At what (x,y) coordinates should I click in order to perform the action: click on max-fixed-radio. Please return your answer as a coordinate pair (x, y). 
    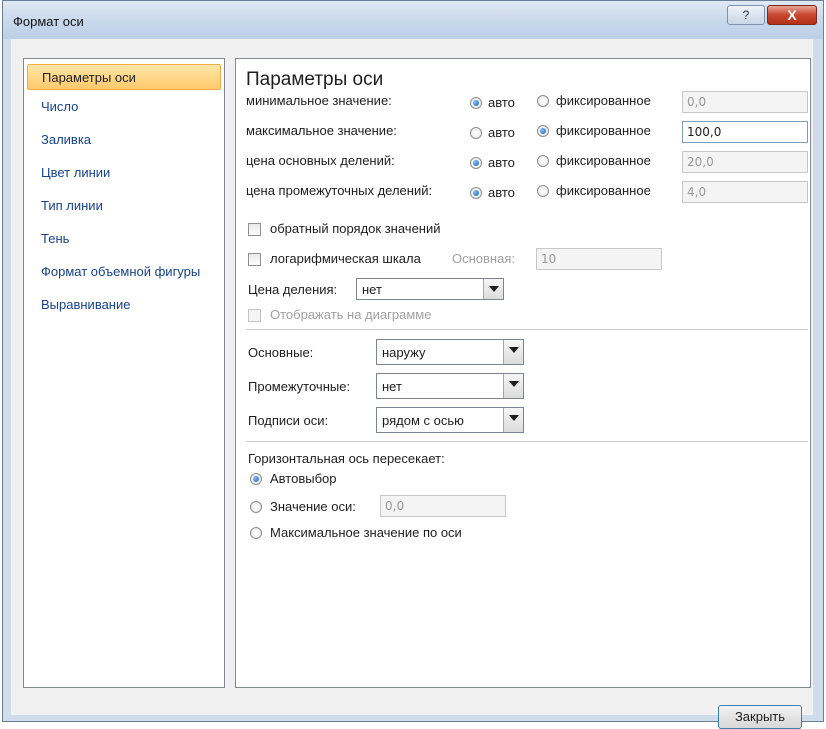
    Looking at the image, I should click on (543, 131).